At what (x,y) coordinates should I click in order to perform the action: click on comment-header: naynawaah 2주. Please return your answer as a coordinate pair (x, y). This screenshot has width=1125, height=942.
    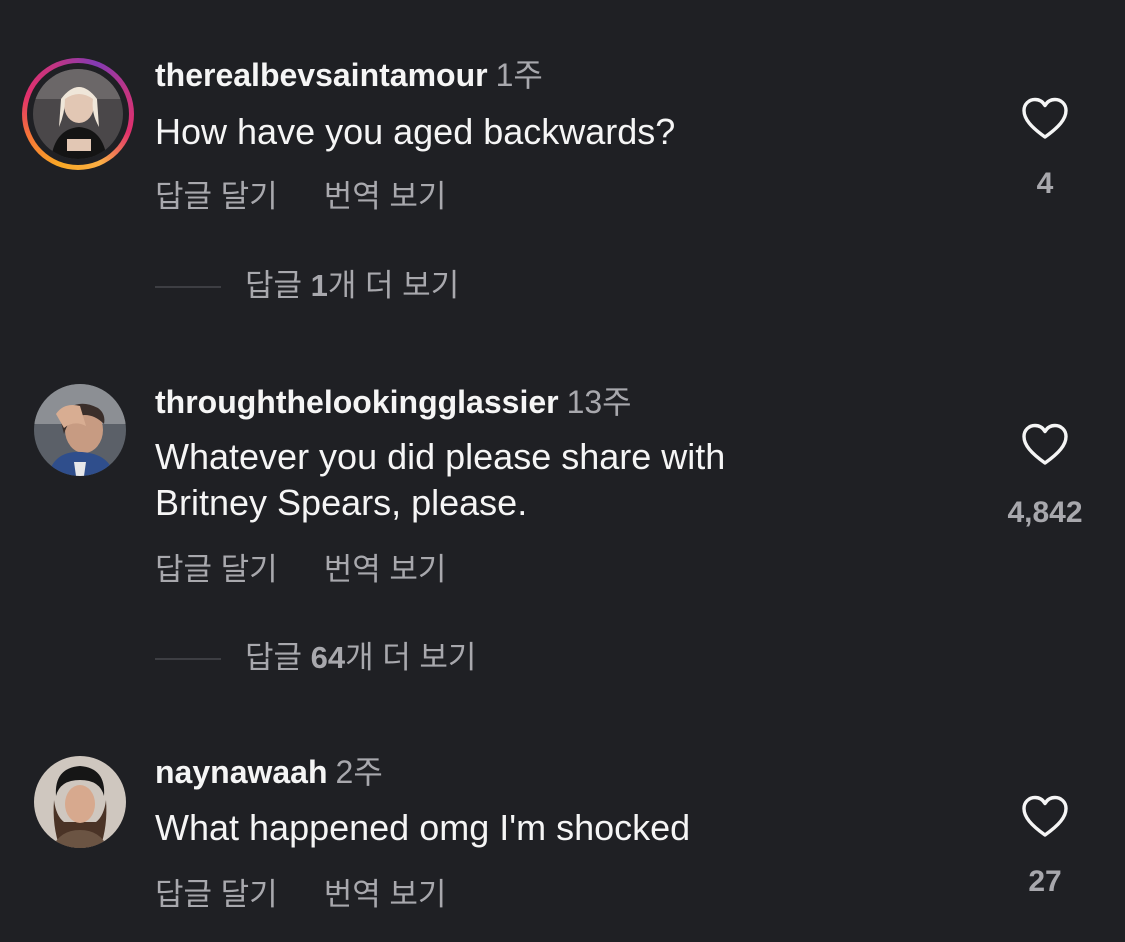
    Looking at the image, I should click on (269, 772).